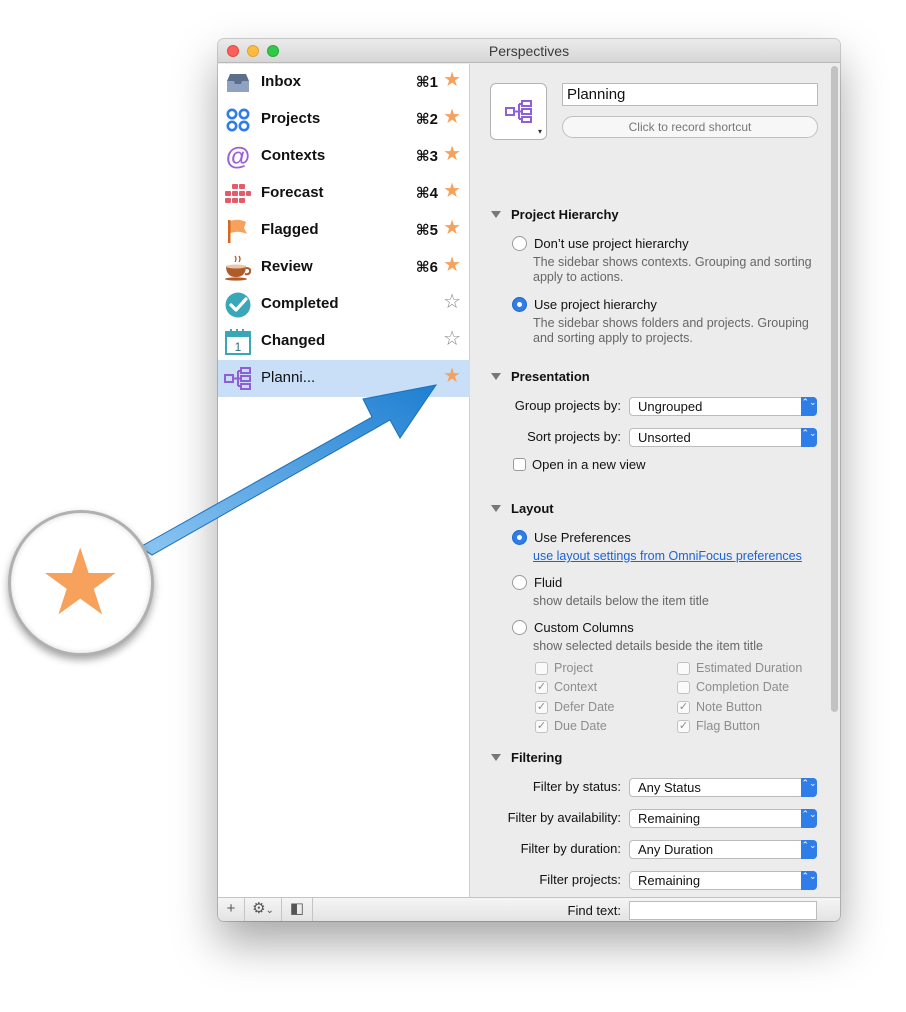 The width and height of the screenshot is (906, 1012). What do you see at coordinates (621, 601) in the screenshot?
I see `fluid-description: show details below the item title` at bounding box center [621, 601].